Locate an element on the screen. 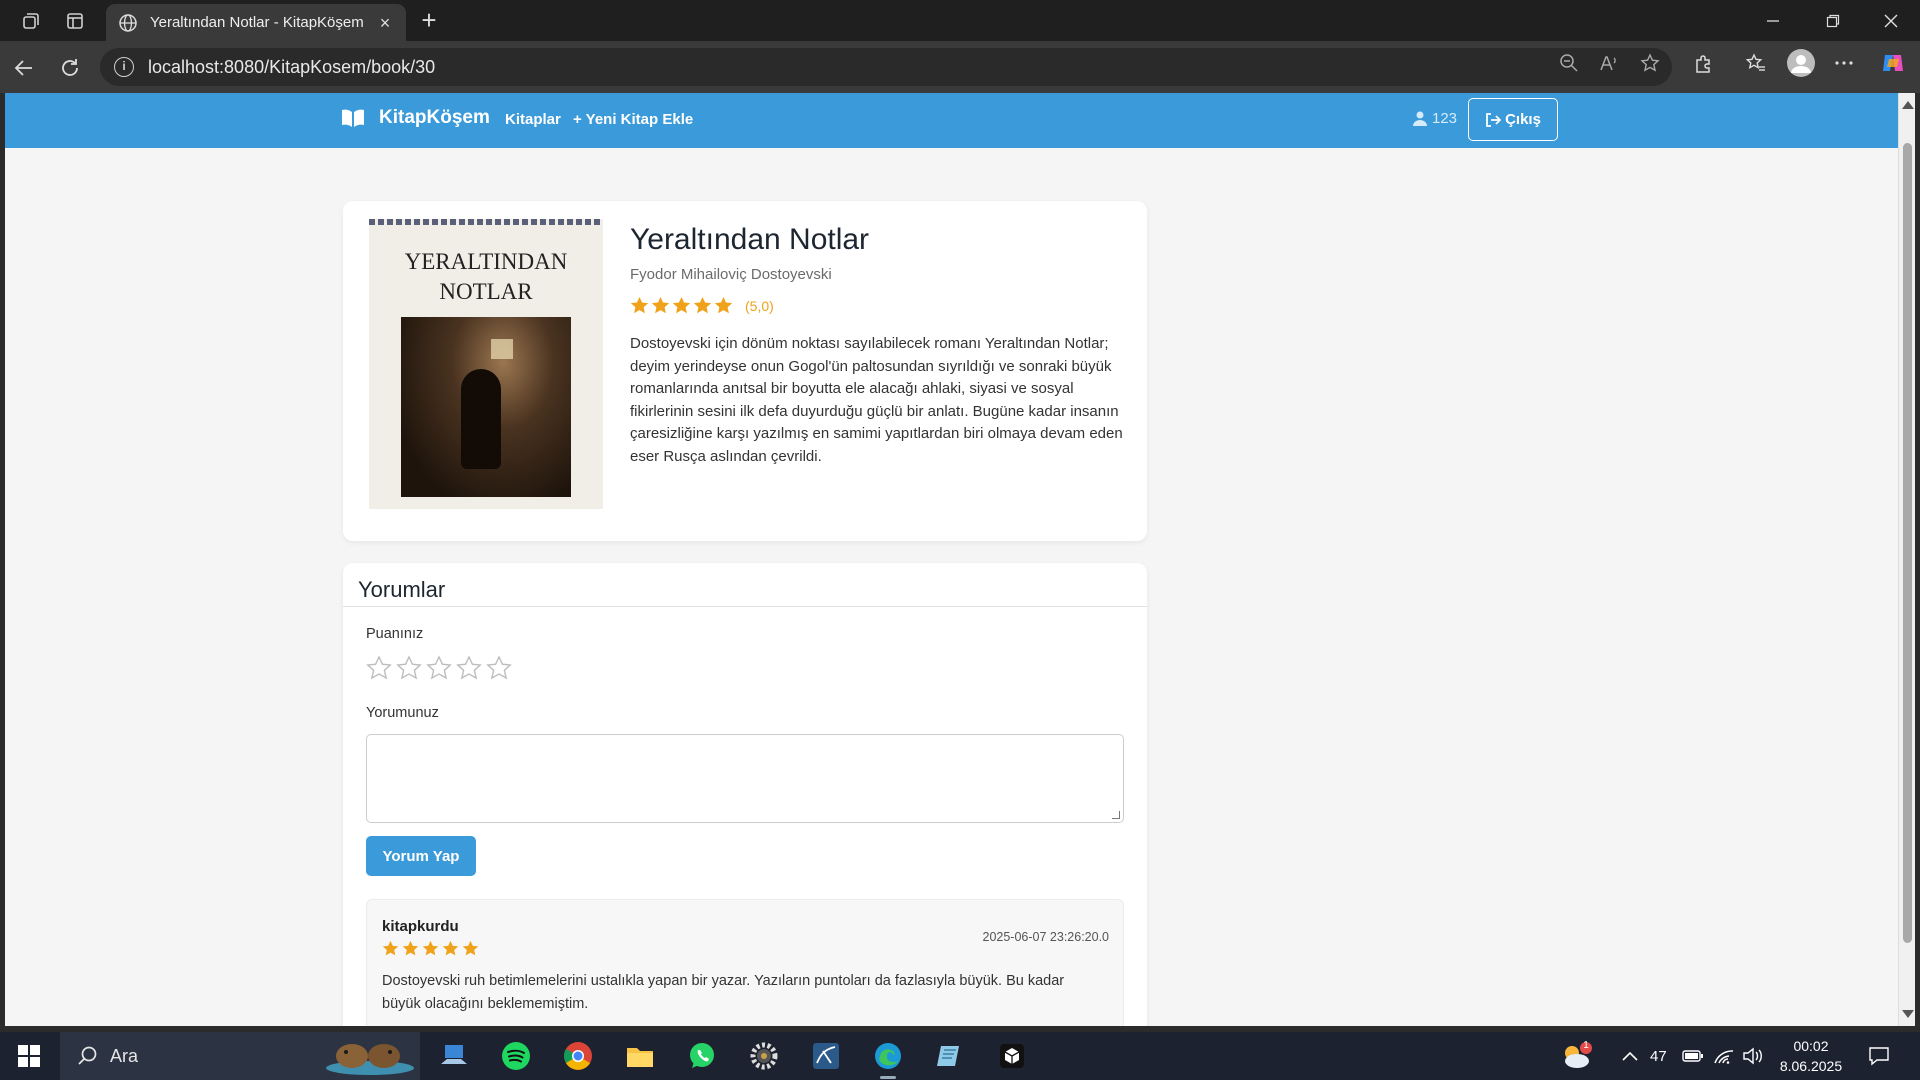 Image resolution: width=1920 pixels, height=1080 pixels. comment-label: Yorumunuz is located at coordinates (402, 713).